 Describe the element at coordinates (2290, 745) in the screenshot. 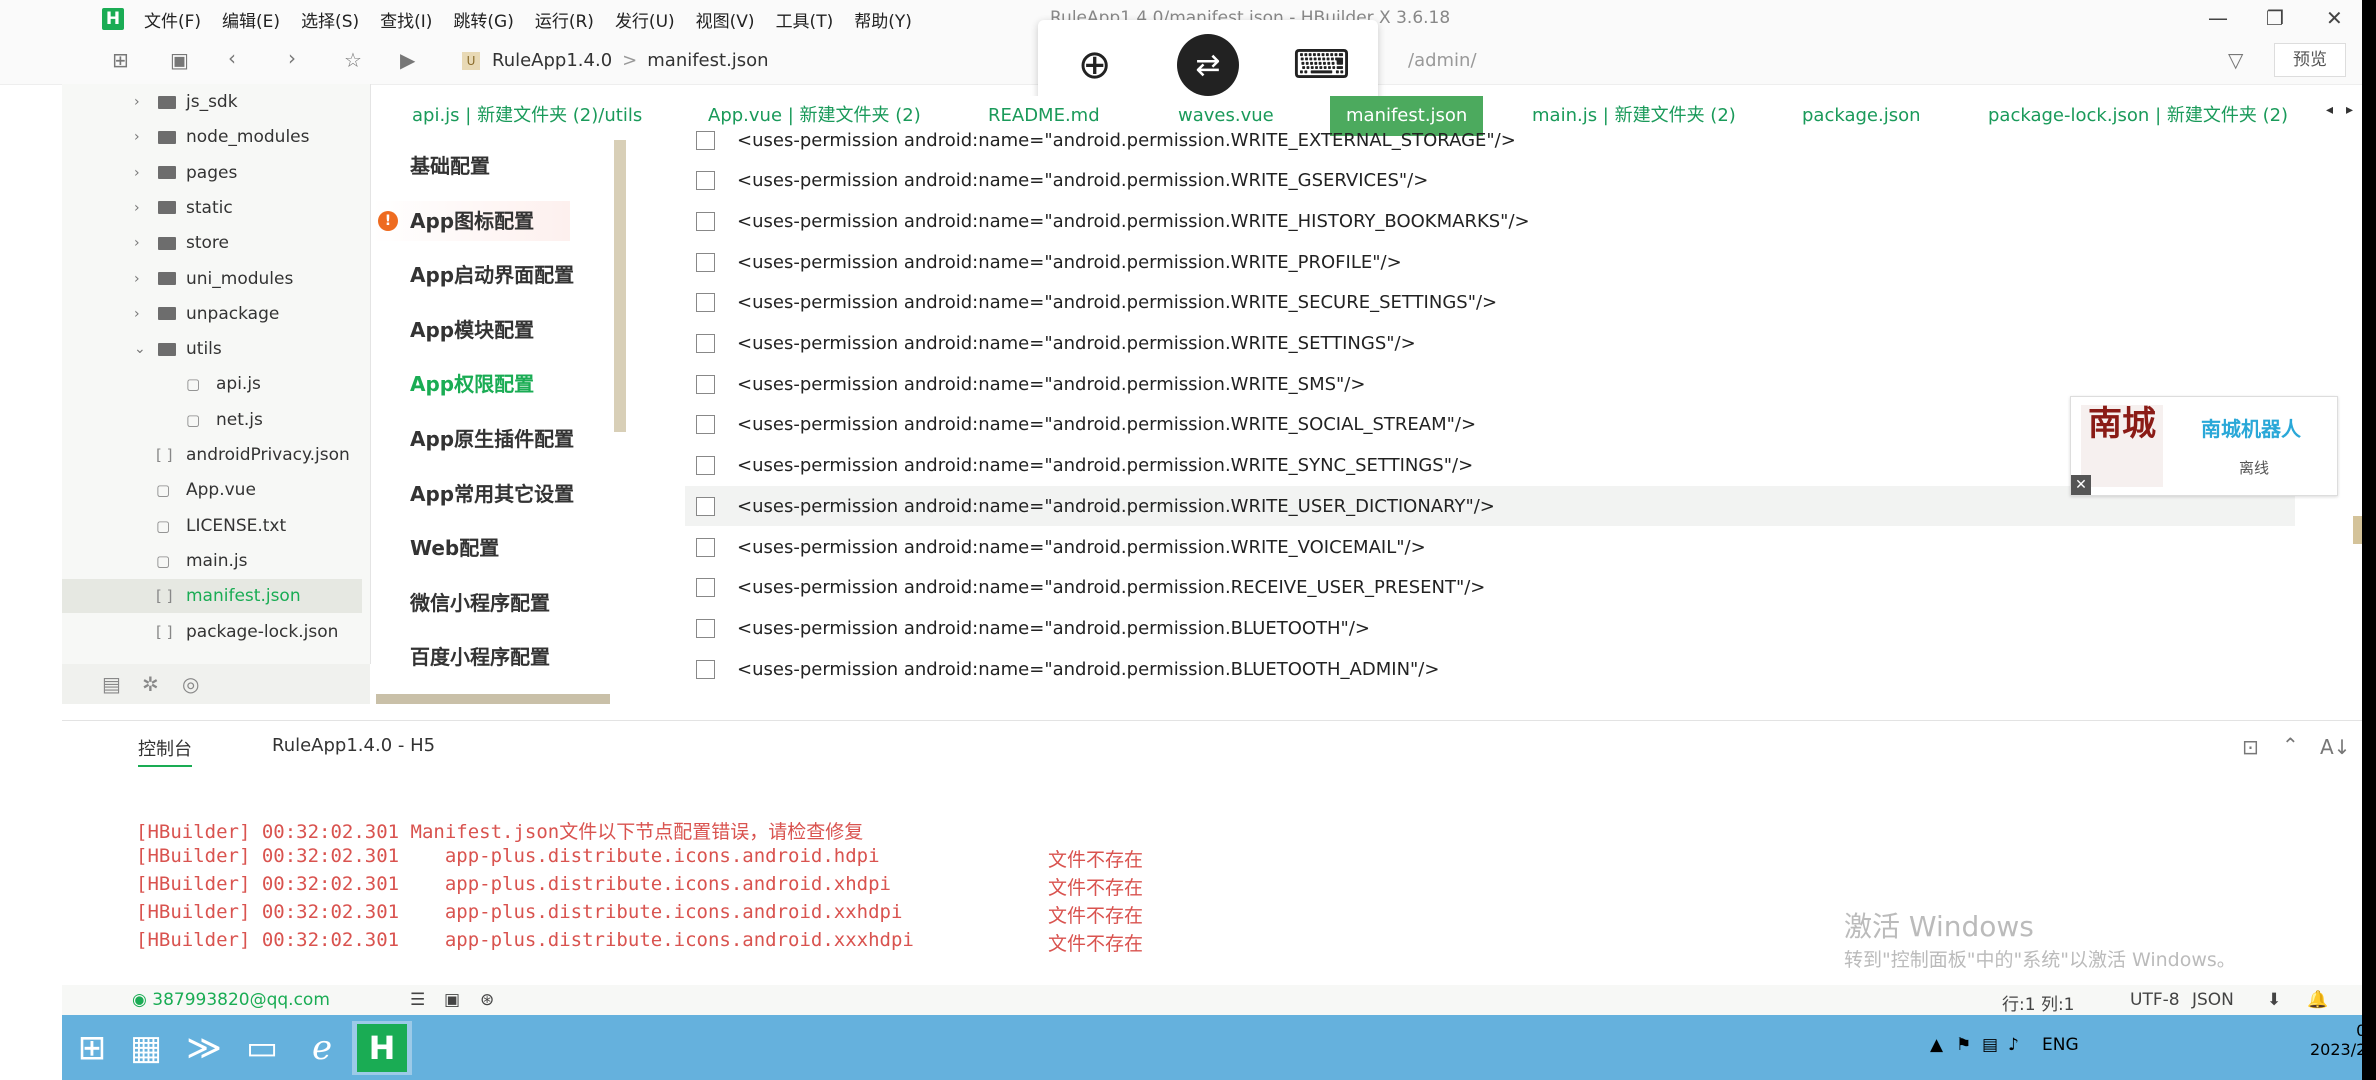

I see `chevron-up-icon: ⌃` at that location.